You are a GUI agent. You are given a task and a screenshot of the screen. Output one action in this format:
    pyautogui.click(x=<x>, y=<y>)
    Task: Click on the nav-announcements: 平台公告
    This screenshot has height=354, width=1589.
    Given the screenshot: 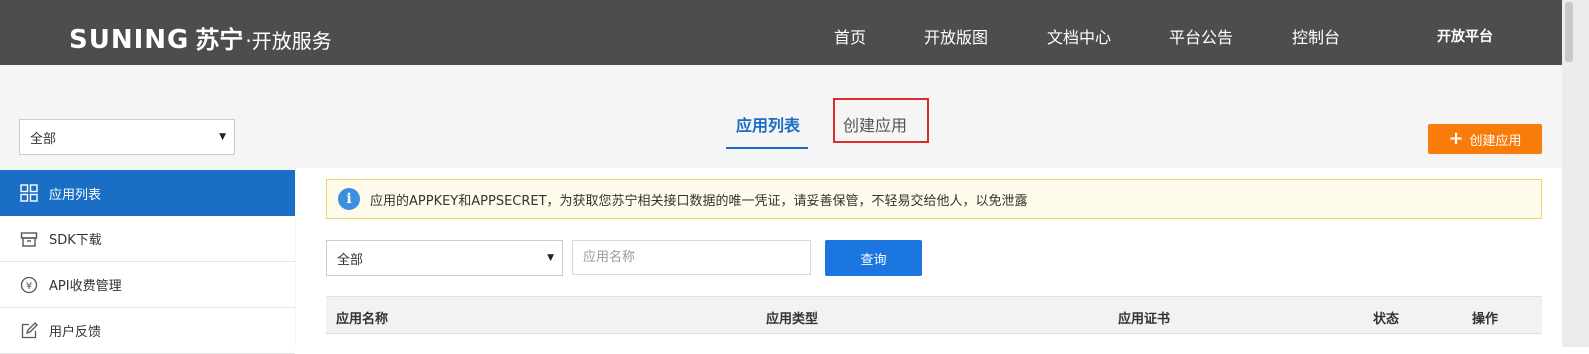 What is the action you would take?
    pyautogui.click(x=1201, y=36)
    